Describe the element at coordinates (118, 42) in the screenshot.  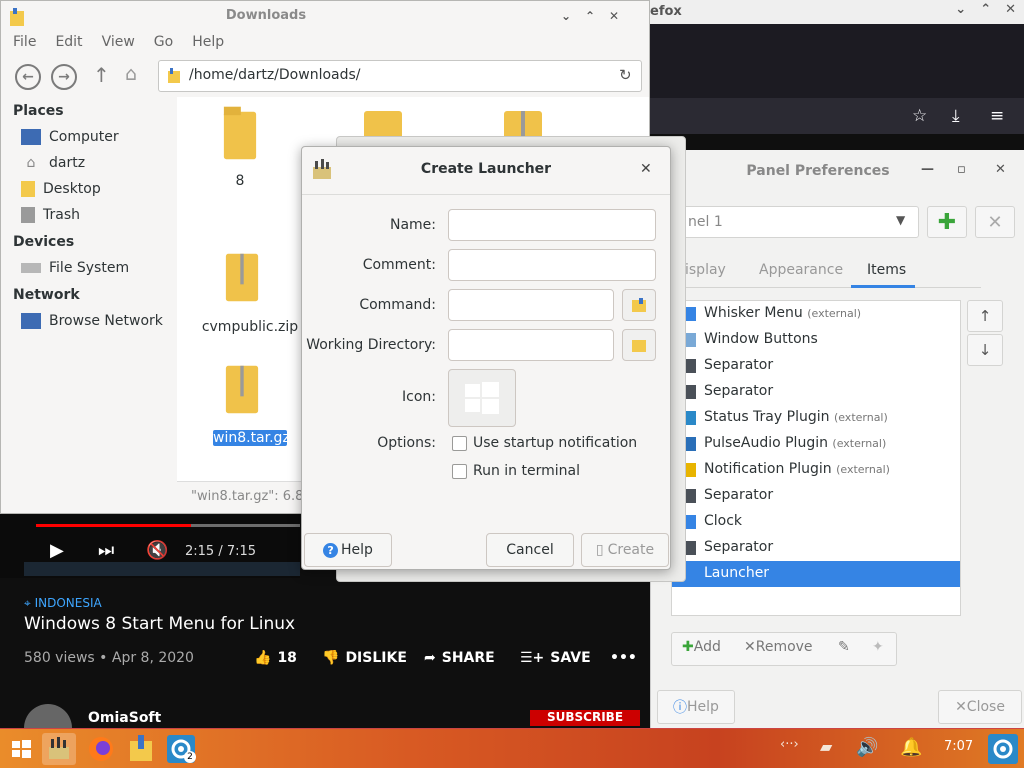
I see `menu-view: View` at that location.